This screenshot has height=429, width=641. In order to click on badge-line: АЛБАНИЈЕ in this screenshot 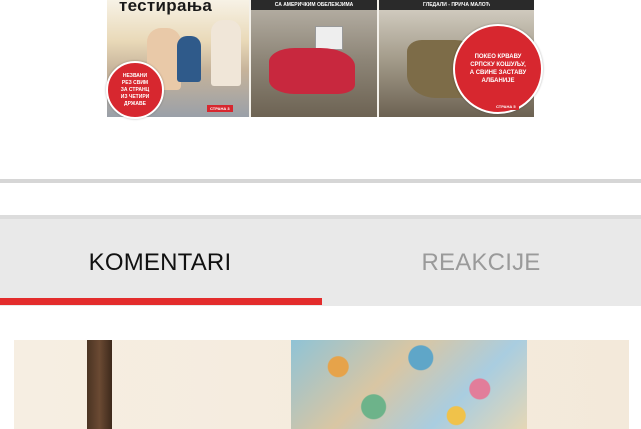, I will do `click(498, 81)`.